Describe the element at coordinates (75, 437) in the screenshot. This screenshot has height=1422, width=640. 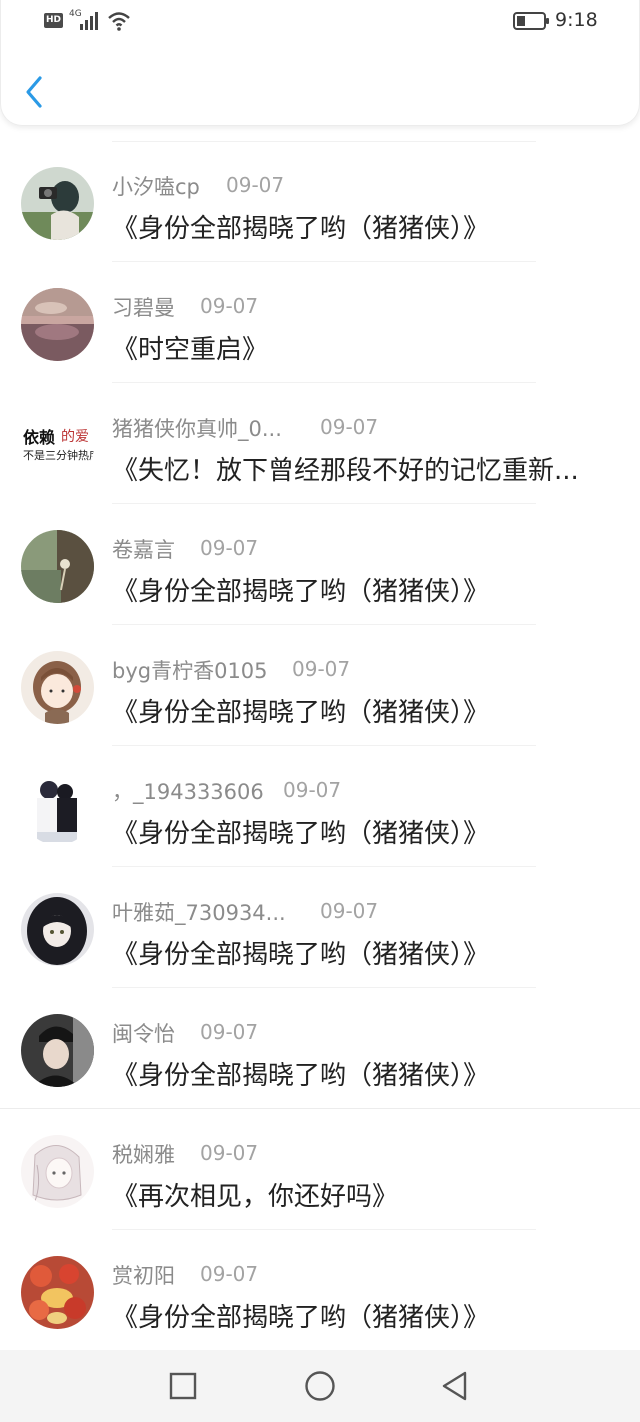
I see `svg-text: 的爱` at that location.